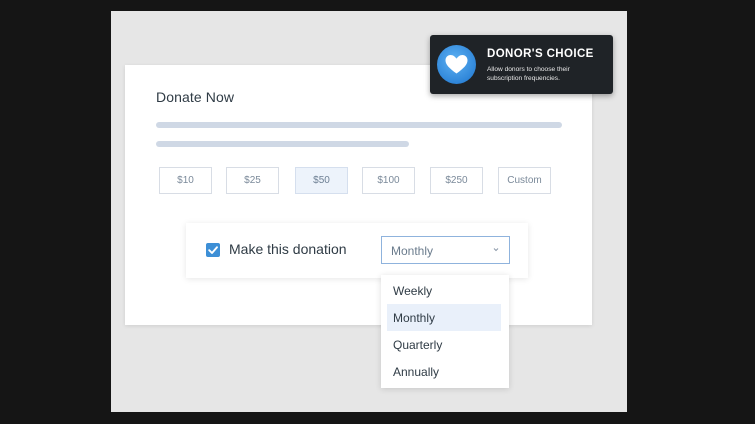 The image size is (755, 424). I want to click on frequency-dropdown-menu: Weekly Monthly Quarterly Annually, so click(445, 331).